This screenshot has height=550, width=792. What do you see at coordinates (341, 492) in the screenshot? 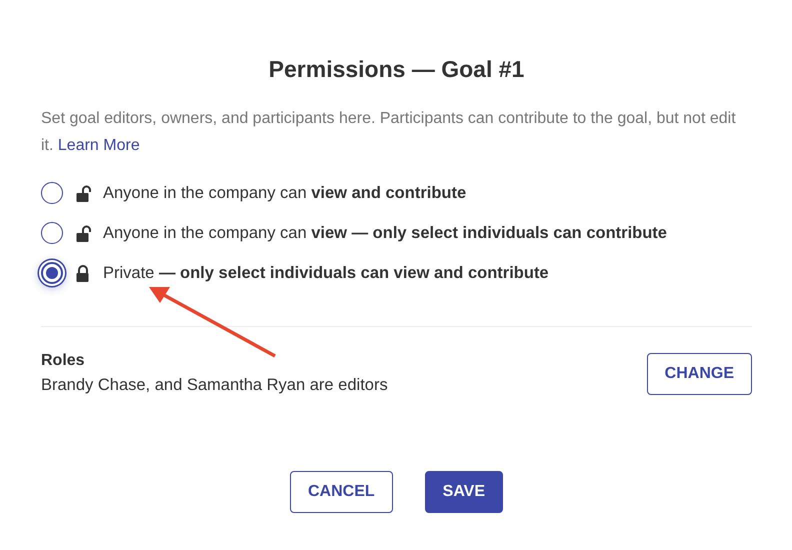
I see `cancel-button: CANCEL` at bounding box center [341, 492].